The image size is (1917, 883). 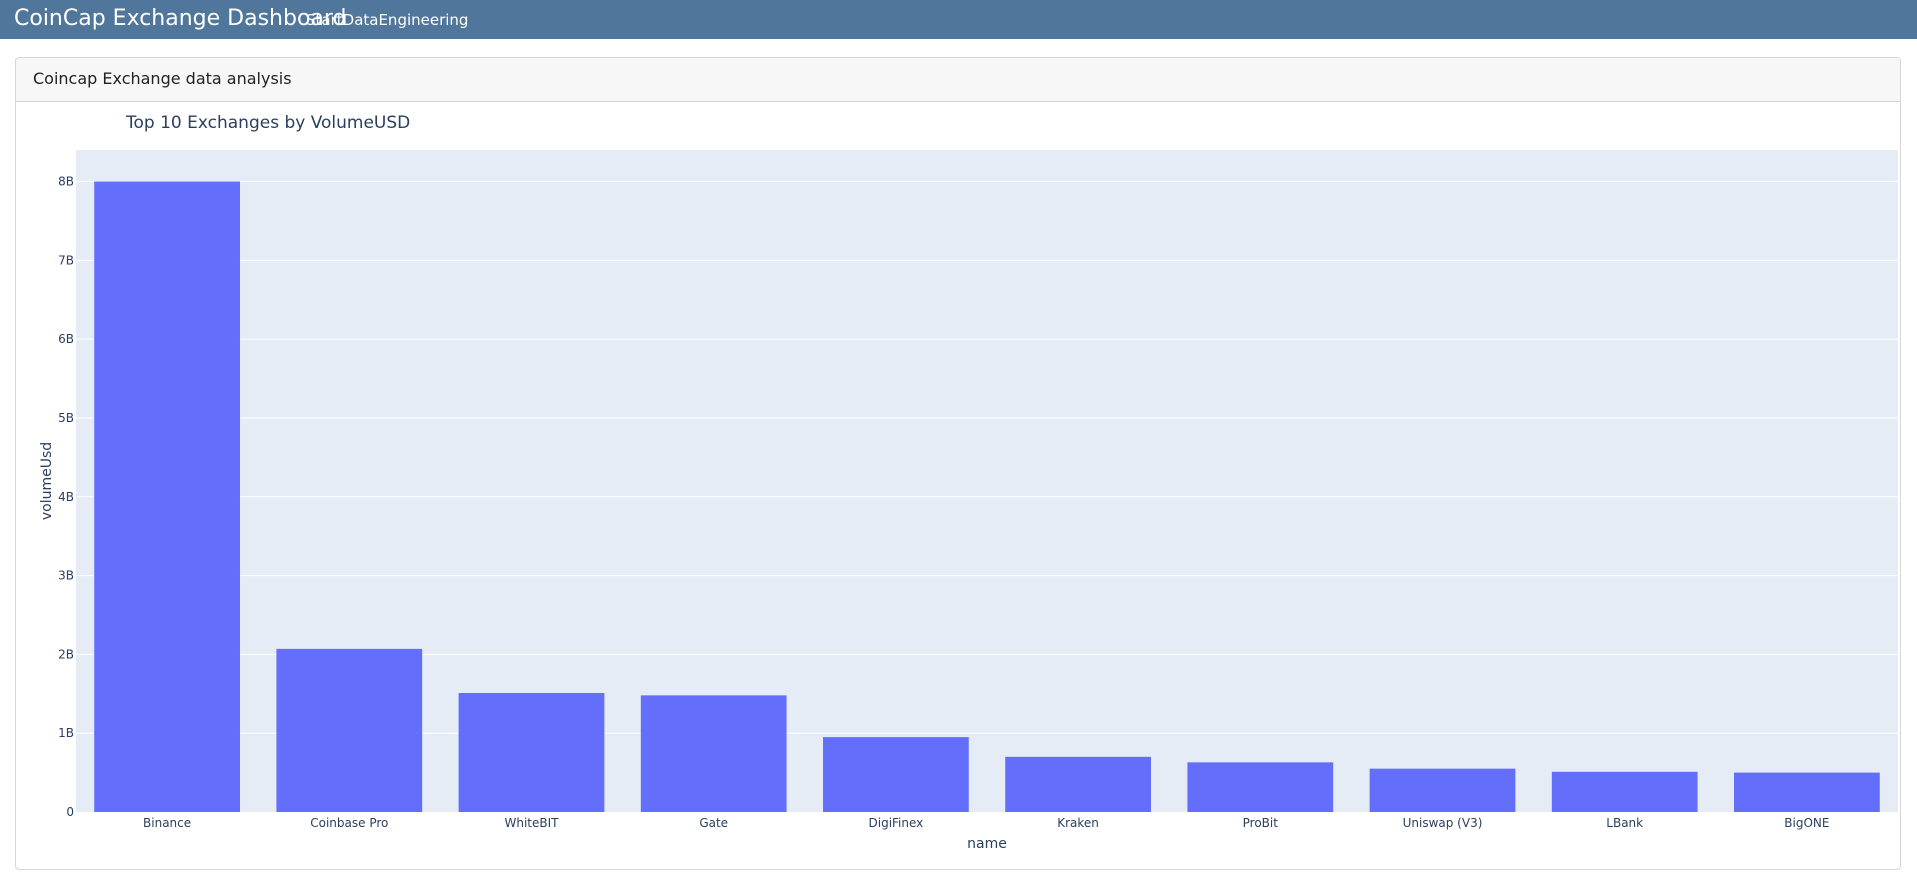 I want to click on bar-digifinex, so click(x=896, y=774).